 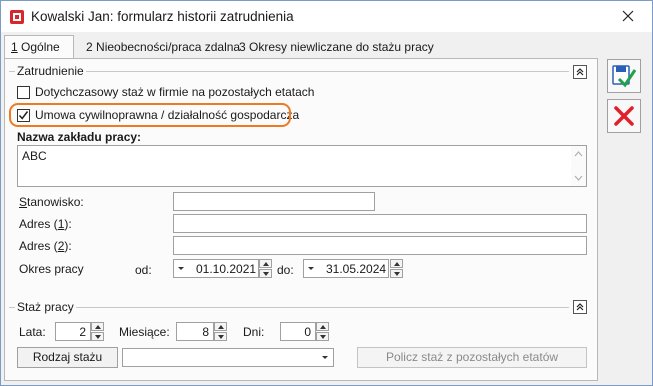 I want to click on days-input: 0, so click(x=298, y=331).